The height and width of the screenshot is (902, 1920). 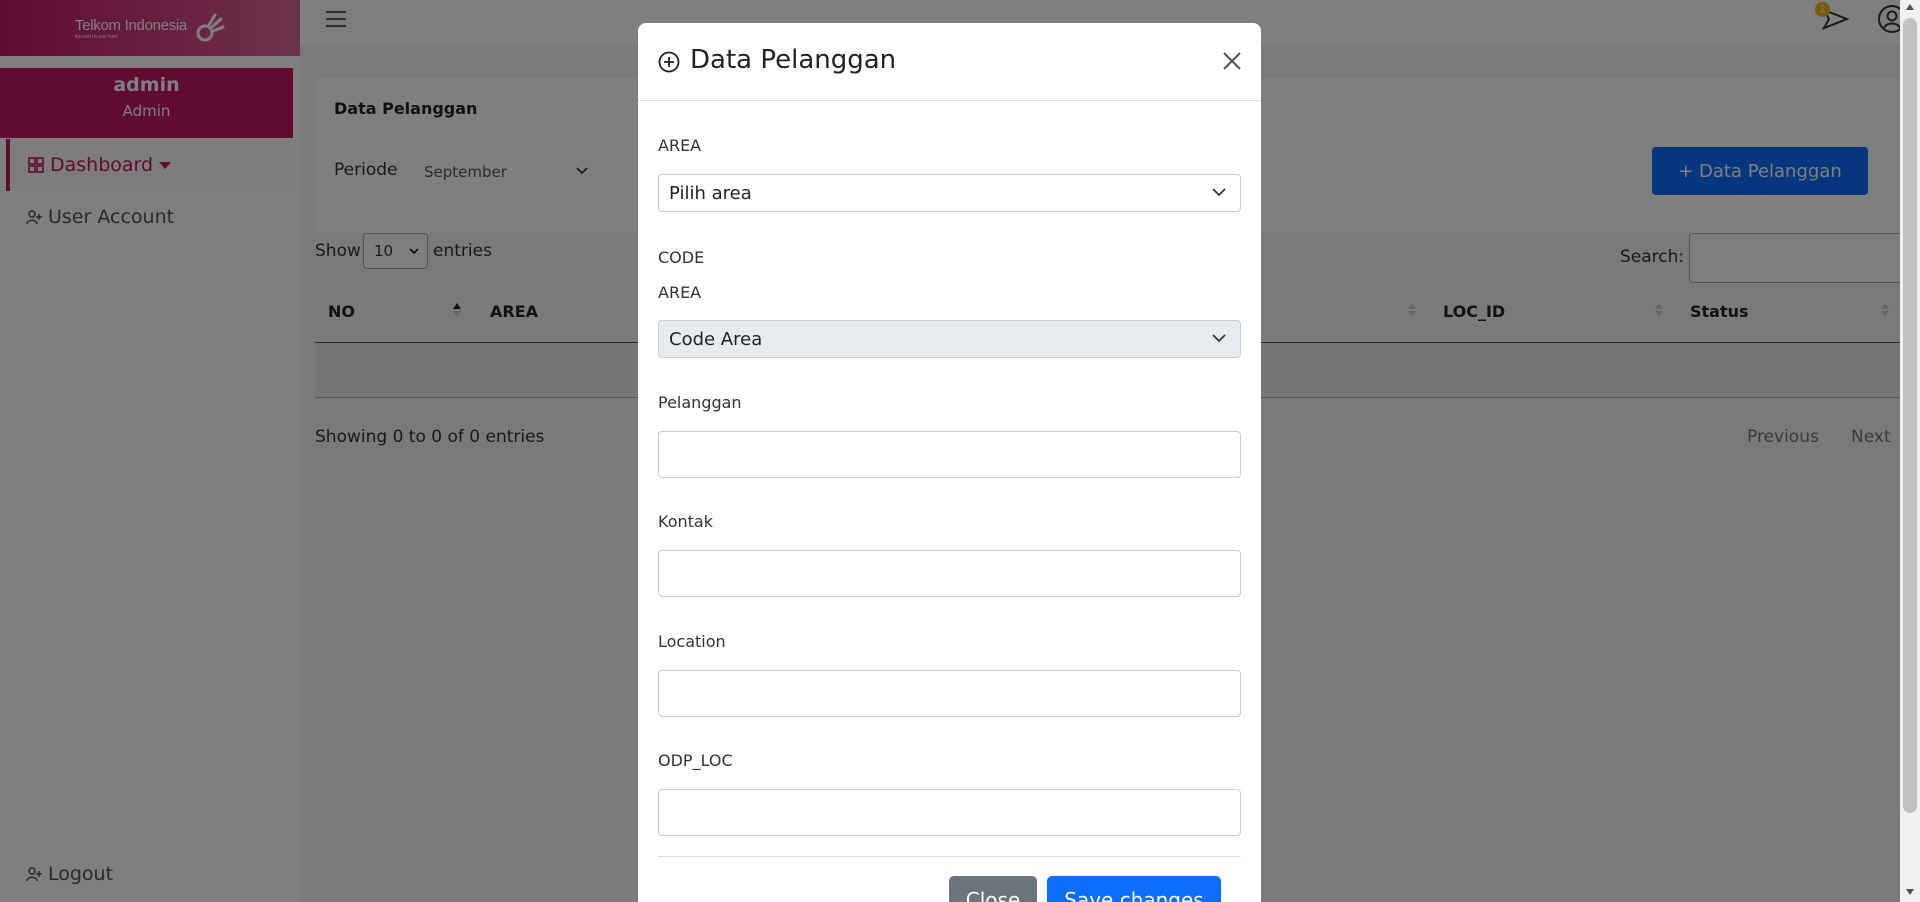 I want to click on area-label: AREA, so click(x=680, y=145).